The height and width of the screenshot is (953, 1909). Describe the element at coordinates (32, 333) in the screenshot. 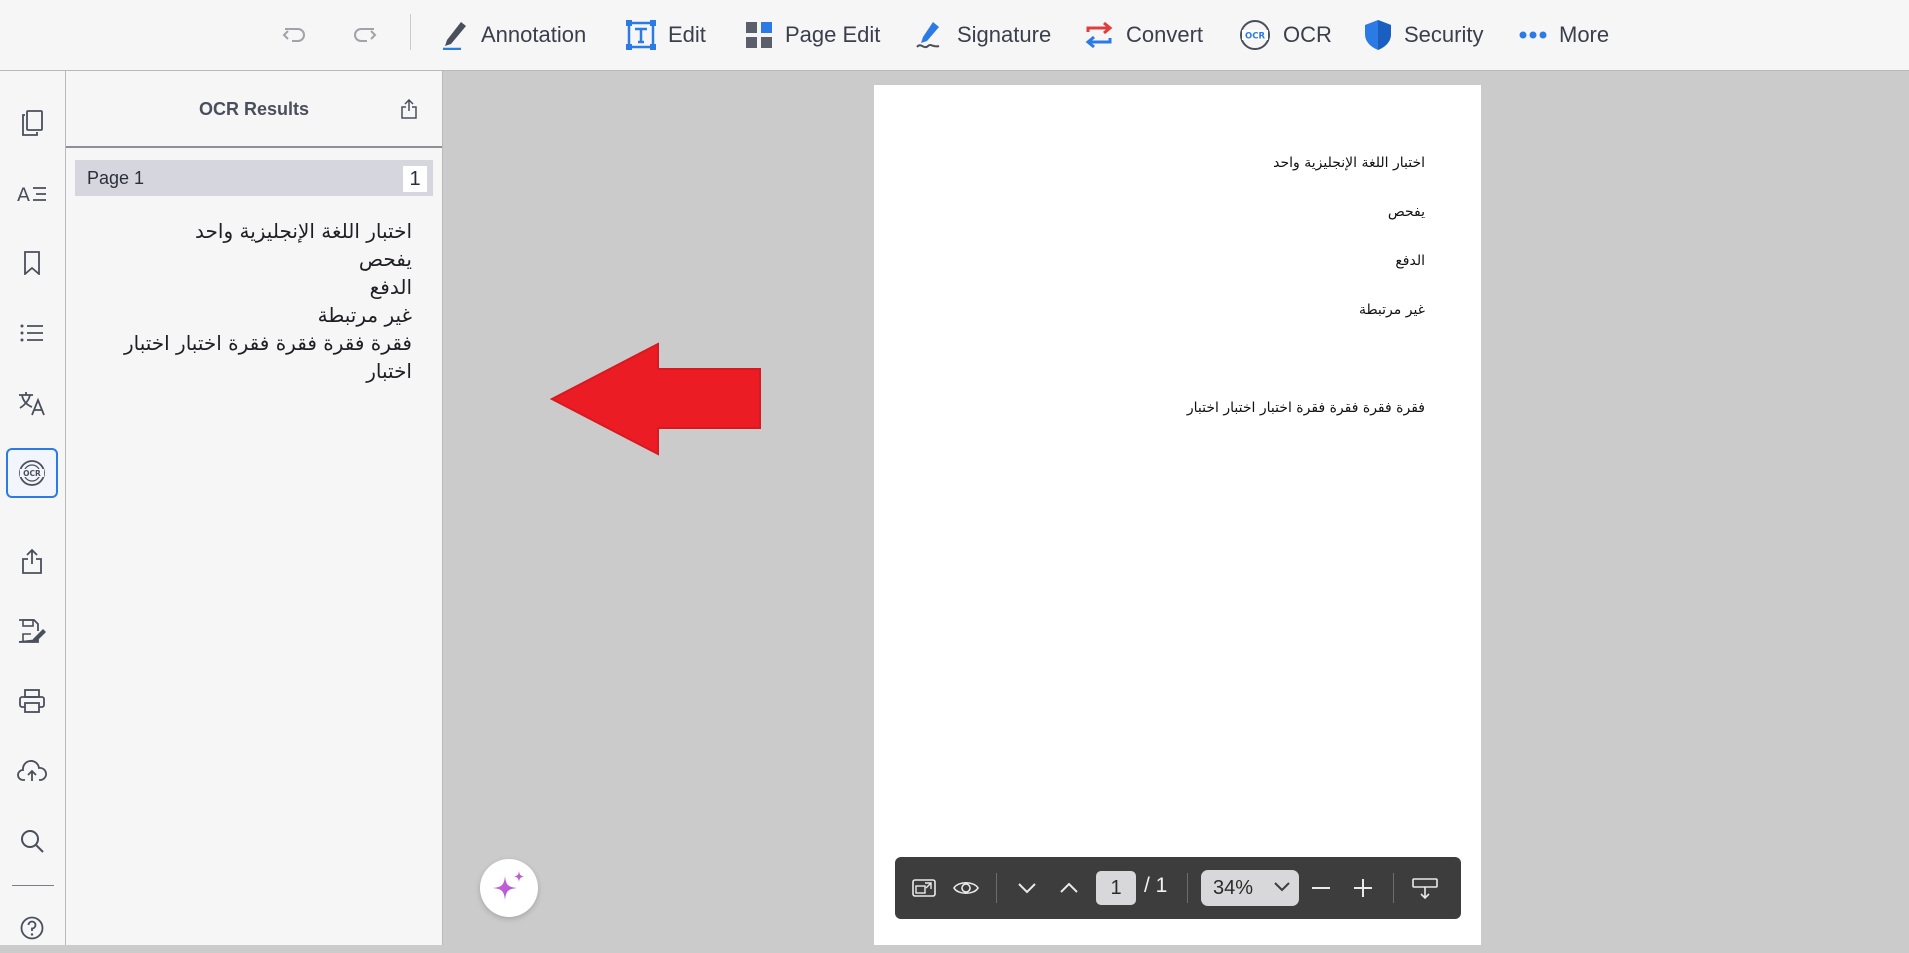

I see `rail-outline-button` at that location.